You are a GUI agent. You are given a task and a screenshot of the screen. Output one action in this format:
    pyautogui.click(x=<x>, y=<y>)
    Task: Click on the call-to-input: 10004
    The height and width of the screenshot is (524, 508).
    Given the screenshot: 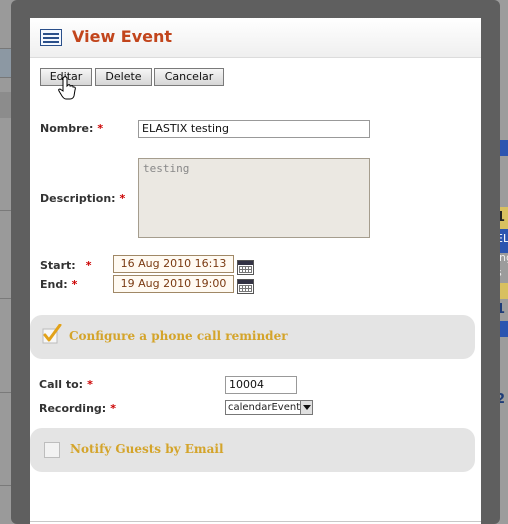 What is the action you would take?
    pyautogui.click(x=261, y=385)
    